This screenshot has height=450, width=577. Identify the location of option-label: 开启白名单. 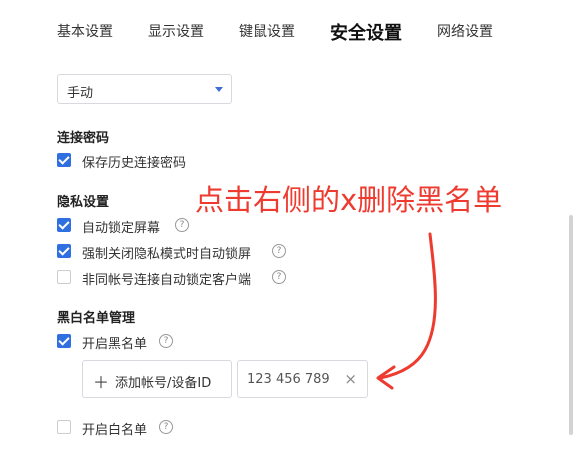
(115, 430).